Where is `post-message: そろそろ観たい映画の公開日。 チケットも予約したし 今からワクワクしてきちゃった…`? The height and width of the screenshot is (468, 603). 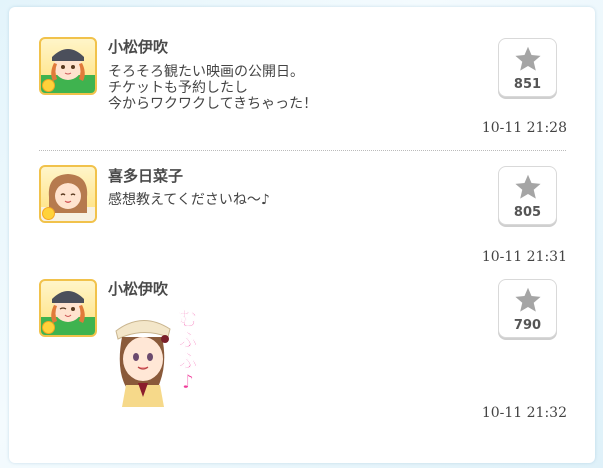 post-message: そろそろ観たい映画の公開日。 チケットも予約したし 今からワクワクしてきちゃった… is located at coordinates (213, 88).